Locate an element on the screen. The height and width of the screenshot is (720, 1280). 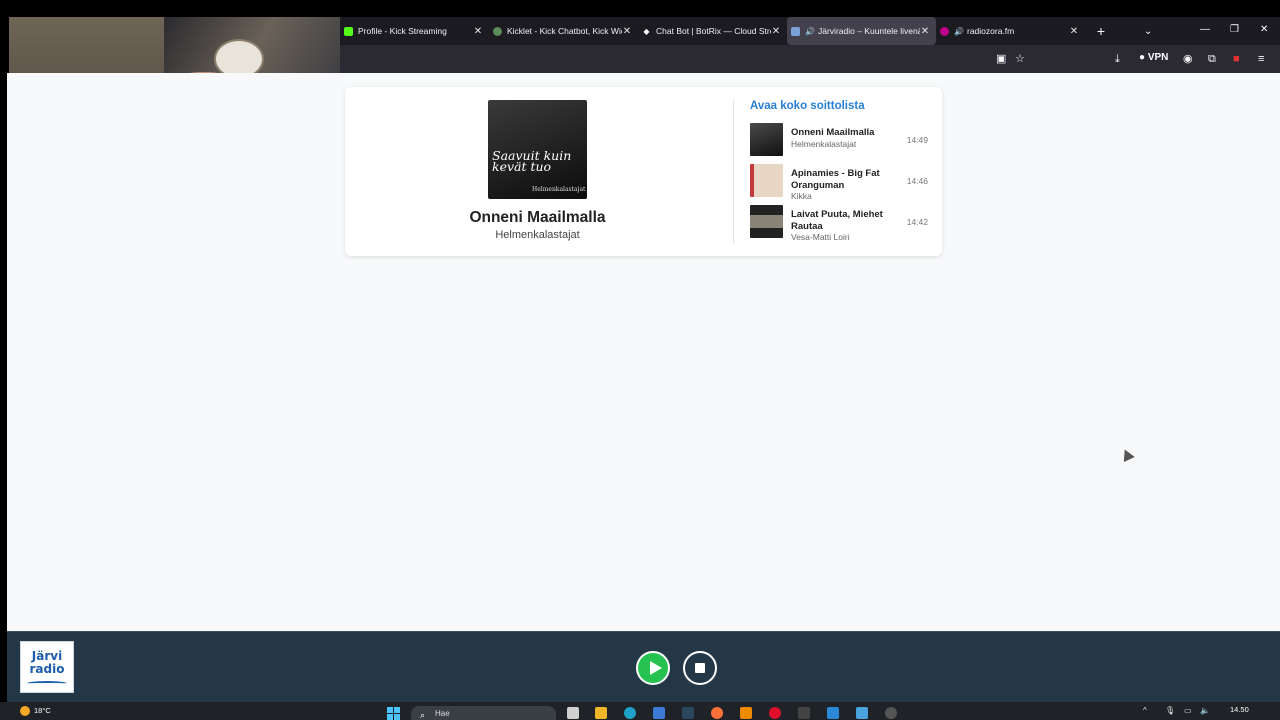
tab-kicklet: Kicklet - Kick Chatbot, Kick Widg ✕ is located at coordinates (563, 31).